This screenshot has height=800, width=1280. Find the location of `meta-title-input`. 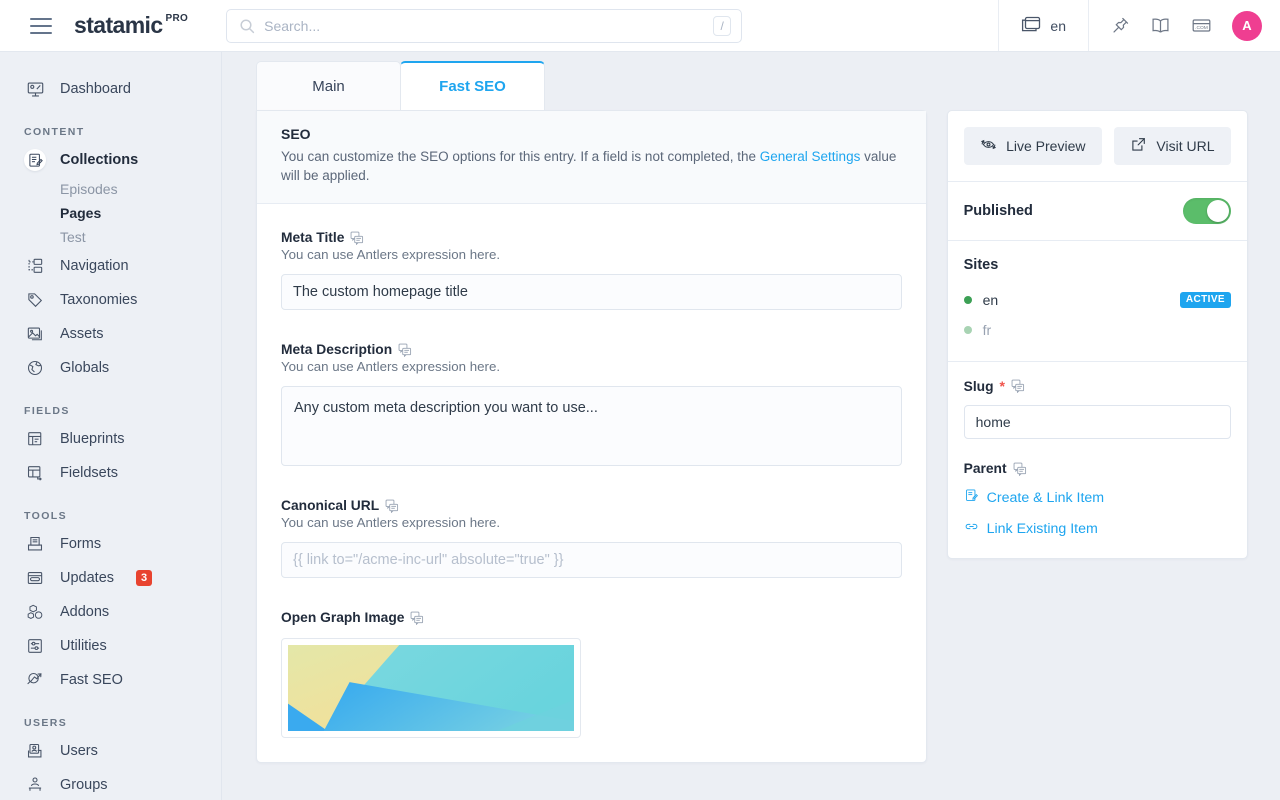

meta-title-input is located at coordinates (591, 292).